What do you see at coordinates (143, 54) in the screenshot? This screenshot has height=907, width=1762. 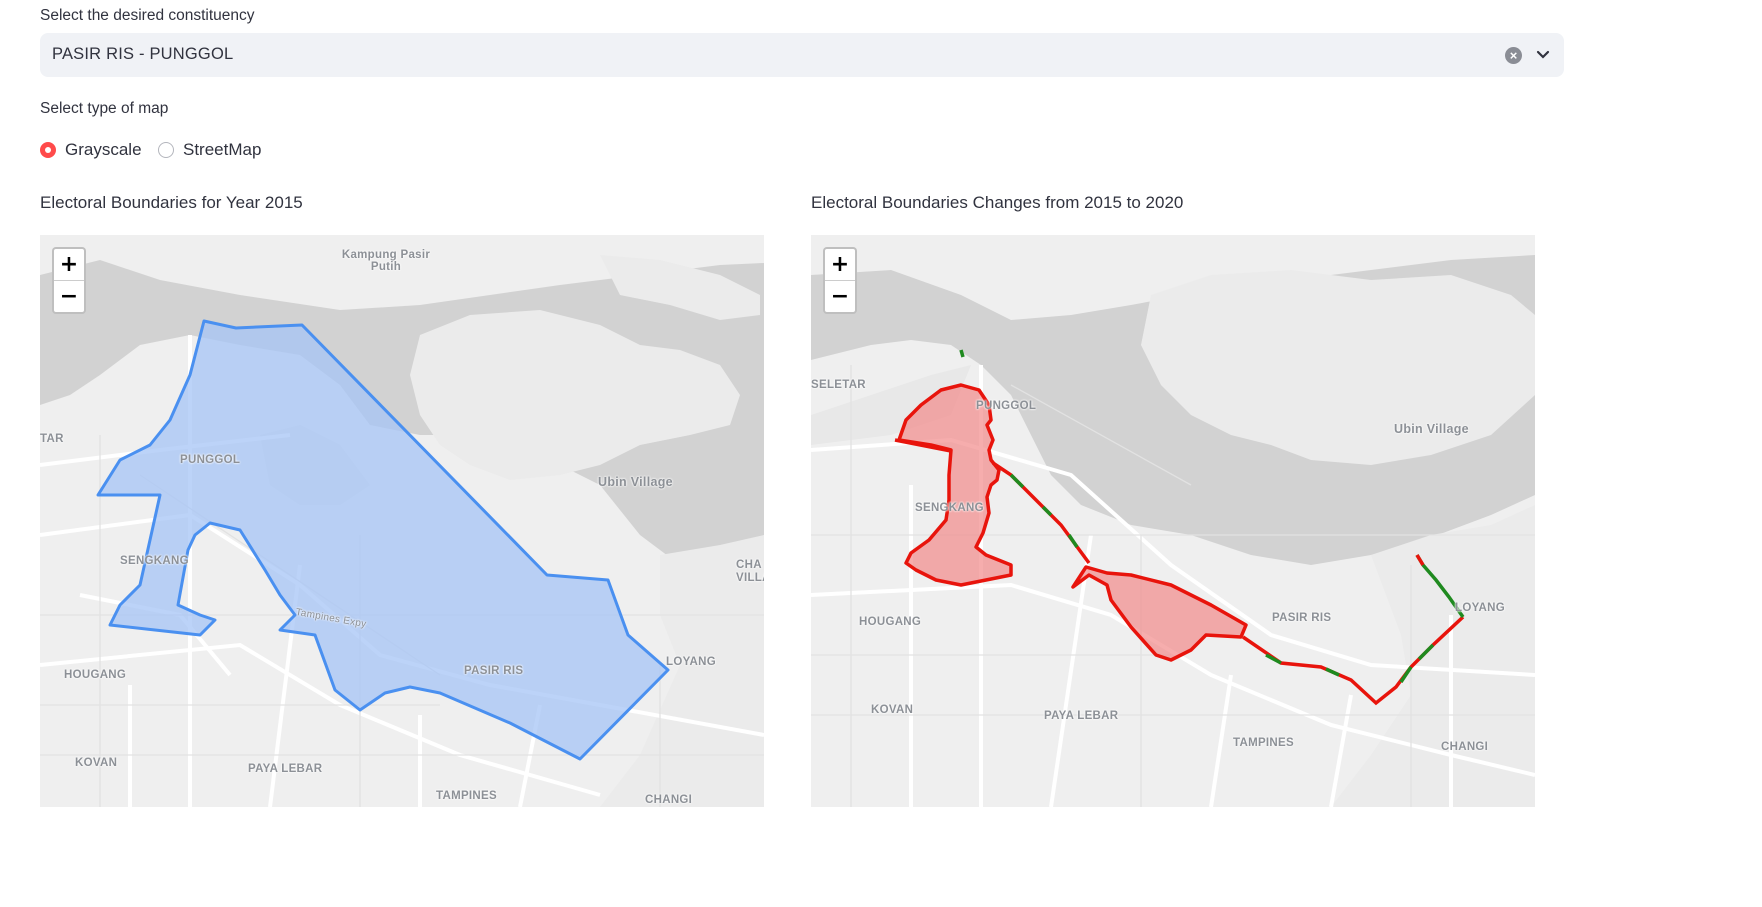 I see `constituency-selected-value: PASIR RIS - PUNGGOL` at bounding box center [143, 54].